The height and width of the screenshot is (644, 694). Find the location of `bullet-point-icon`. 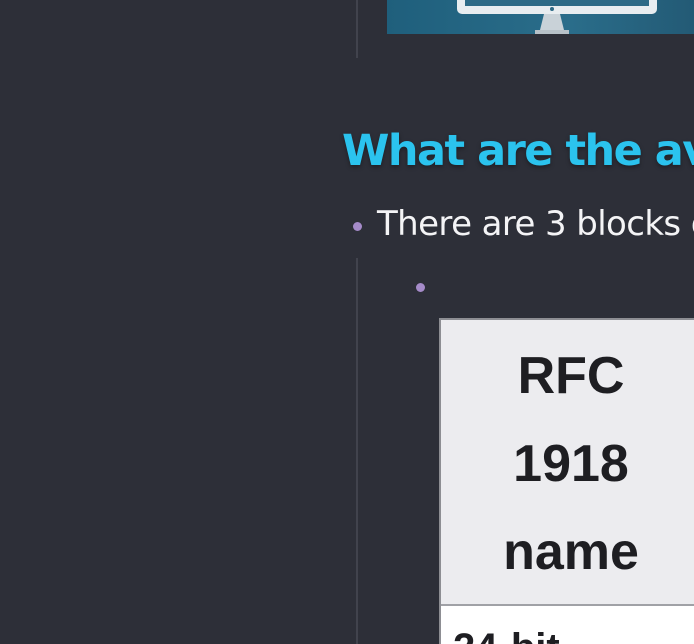

bullet-point-icon is located at coordinates (357, 226).